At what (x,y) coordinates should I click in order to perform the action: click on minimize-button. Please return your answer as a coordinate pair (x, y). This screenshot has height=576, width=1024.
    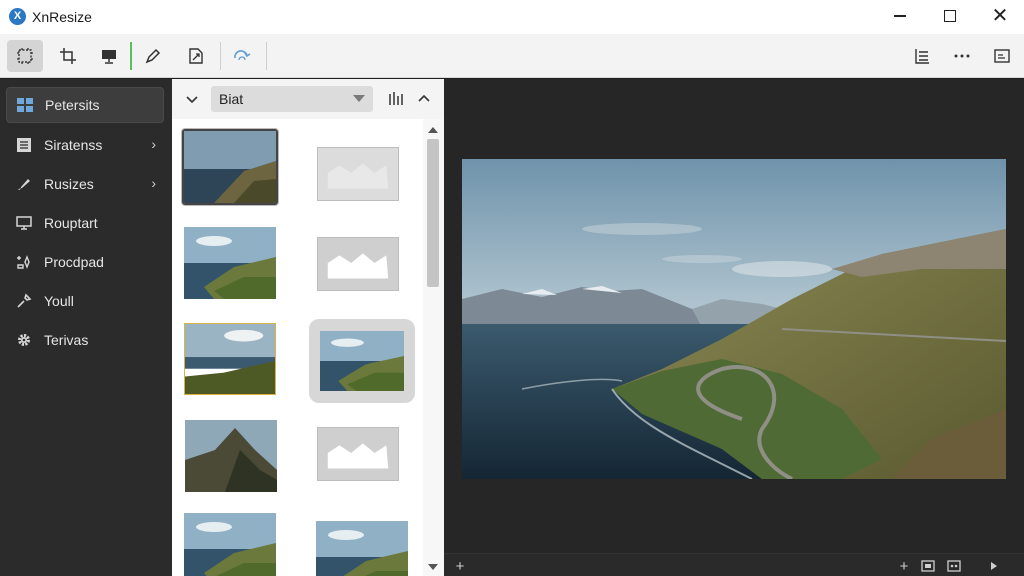
    Looking at the image, I should click on (900, 16).